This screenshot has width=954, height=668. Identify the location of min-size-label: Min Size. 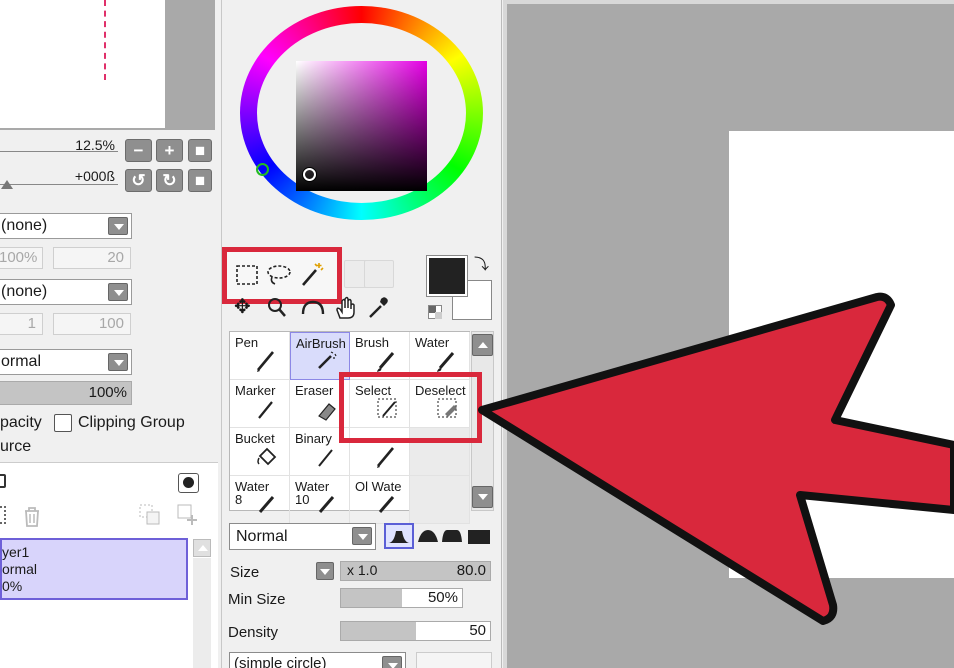
(257, 599).